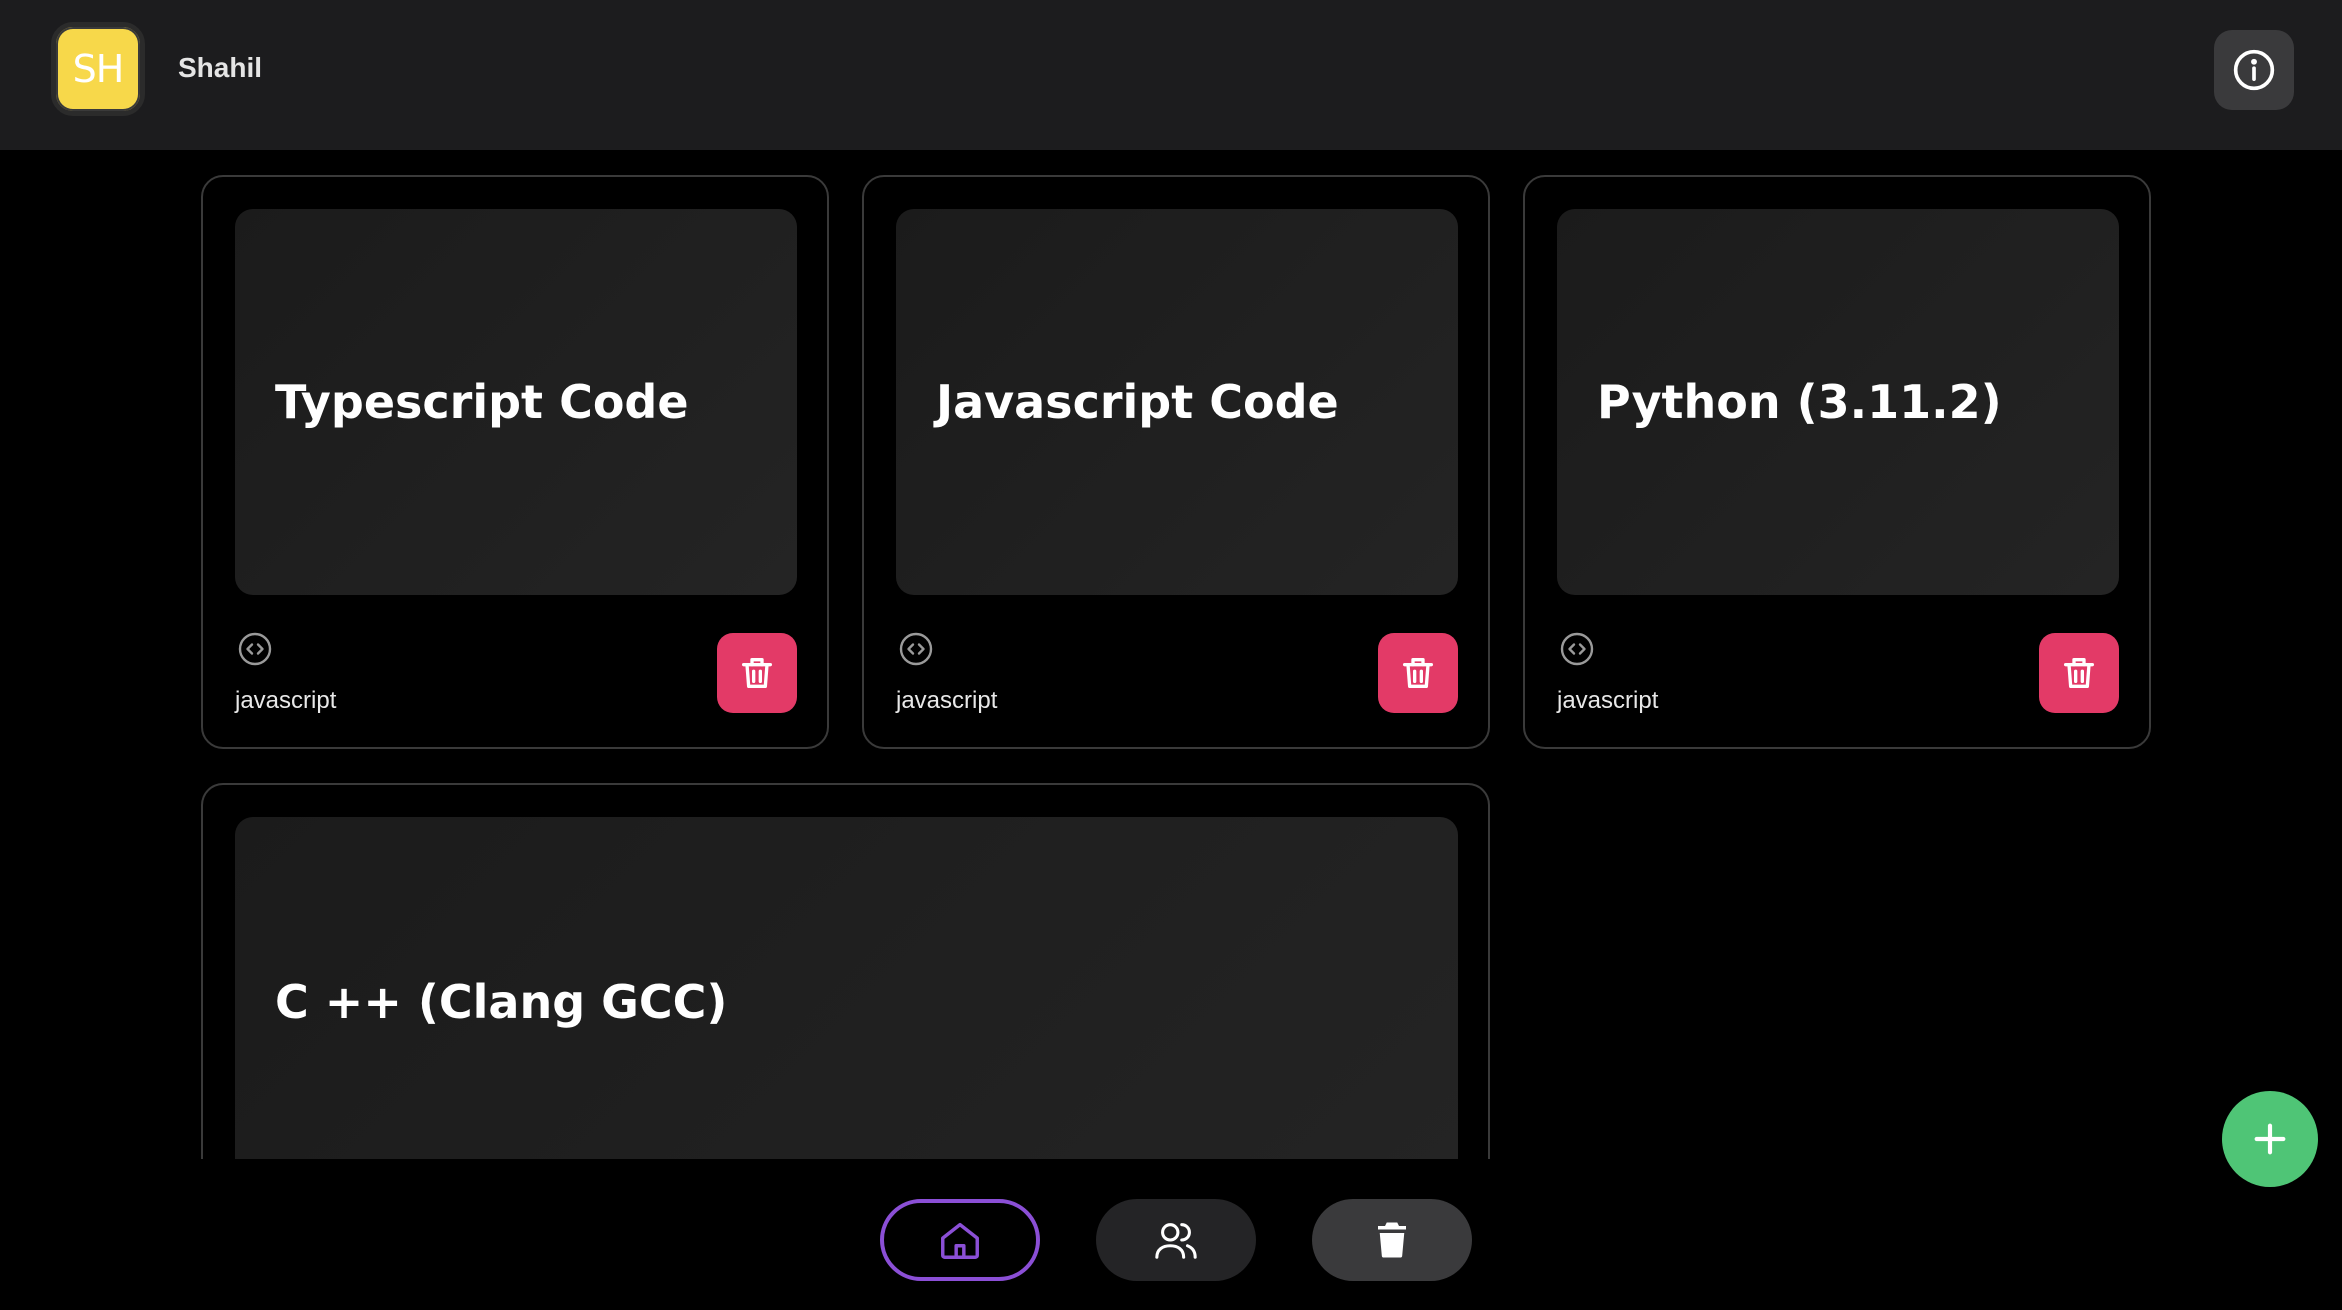 This screenshot has height=1310, width=2342. I want to click on card-preview: Python (3.11.2), so click(1838, 402).